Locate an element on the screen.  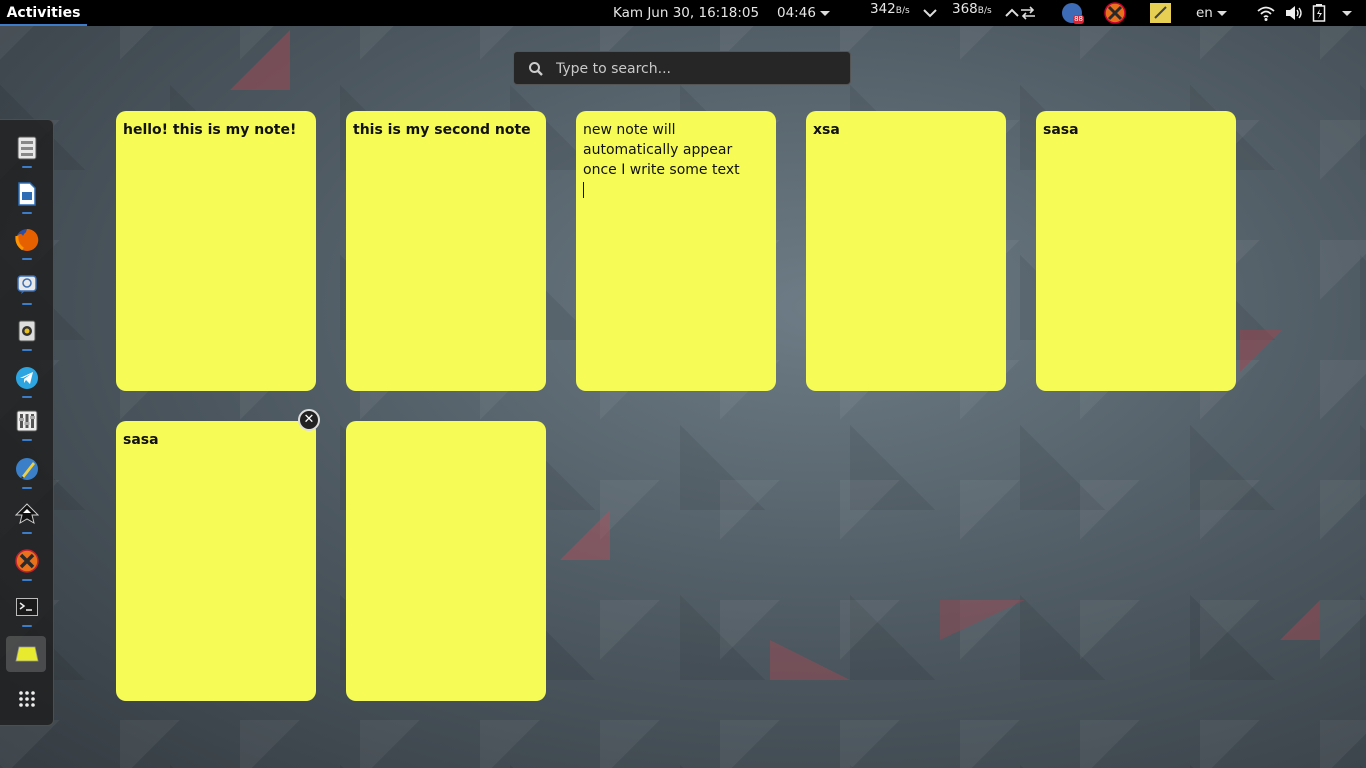
sticky-notes-icon is located at coordinates (27, 654).